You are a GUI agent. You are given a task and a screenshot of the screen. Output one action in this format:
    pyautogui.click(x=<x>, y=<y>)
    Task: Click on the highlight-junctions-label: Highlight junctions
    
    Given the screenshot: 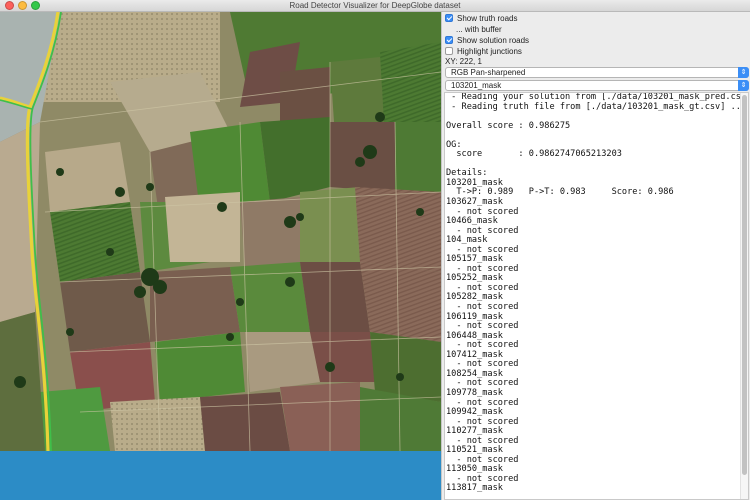 What is the action you would take?
    pyautogui.click(x=489, y=51)
    